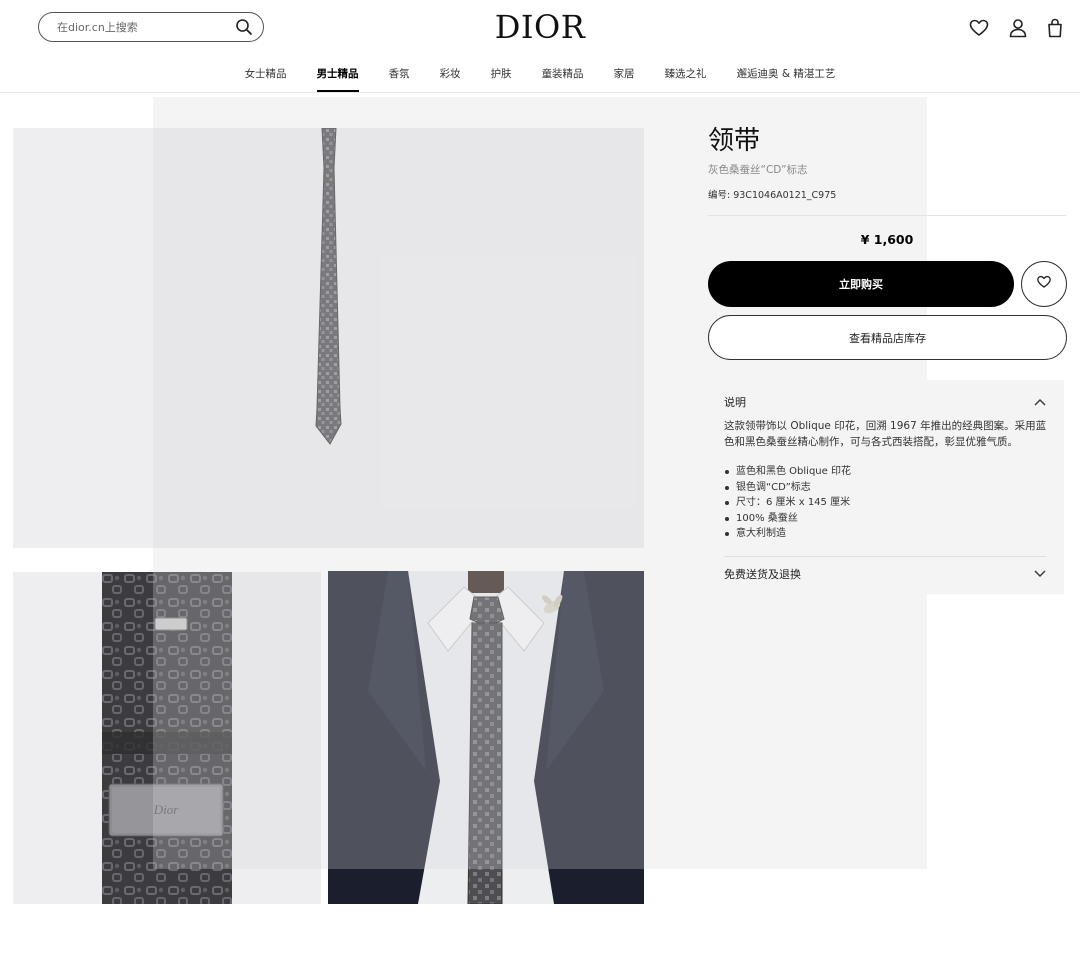 The image size is (1080, 968). Describe the element at coordinates (266, 77) in the screenshot. I see `nav-item: 女士精品` at that location.